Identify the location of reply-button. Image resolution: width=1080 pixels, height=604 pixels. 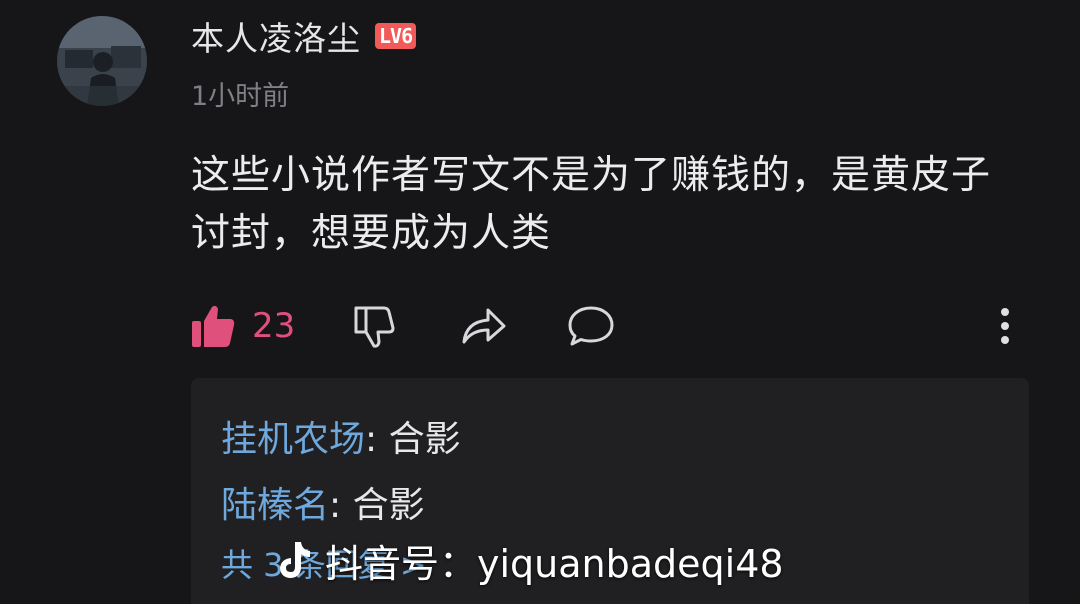
(591, 326).